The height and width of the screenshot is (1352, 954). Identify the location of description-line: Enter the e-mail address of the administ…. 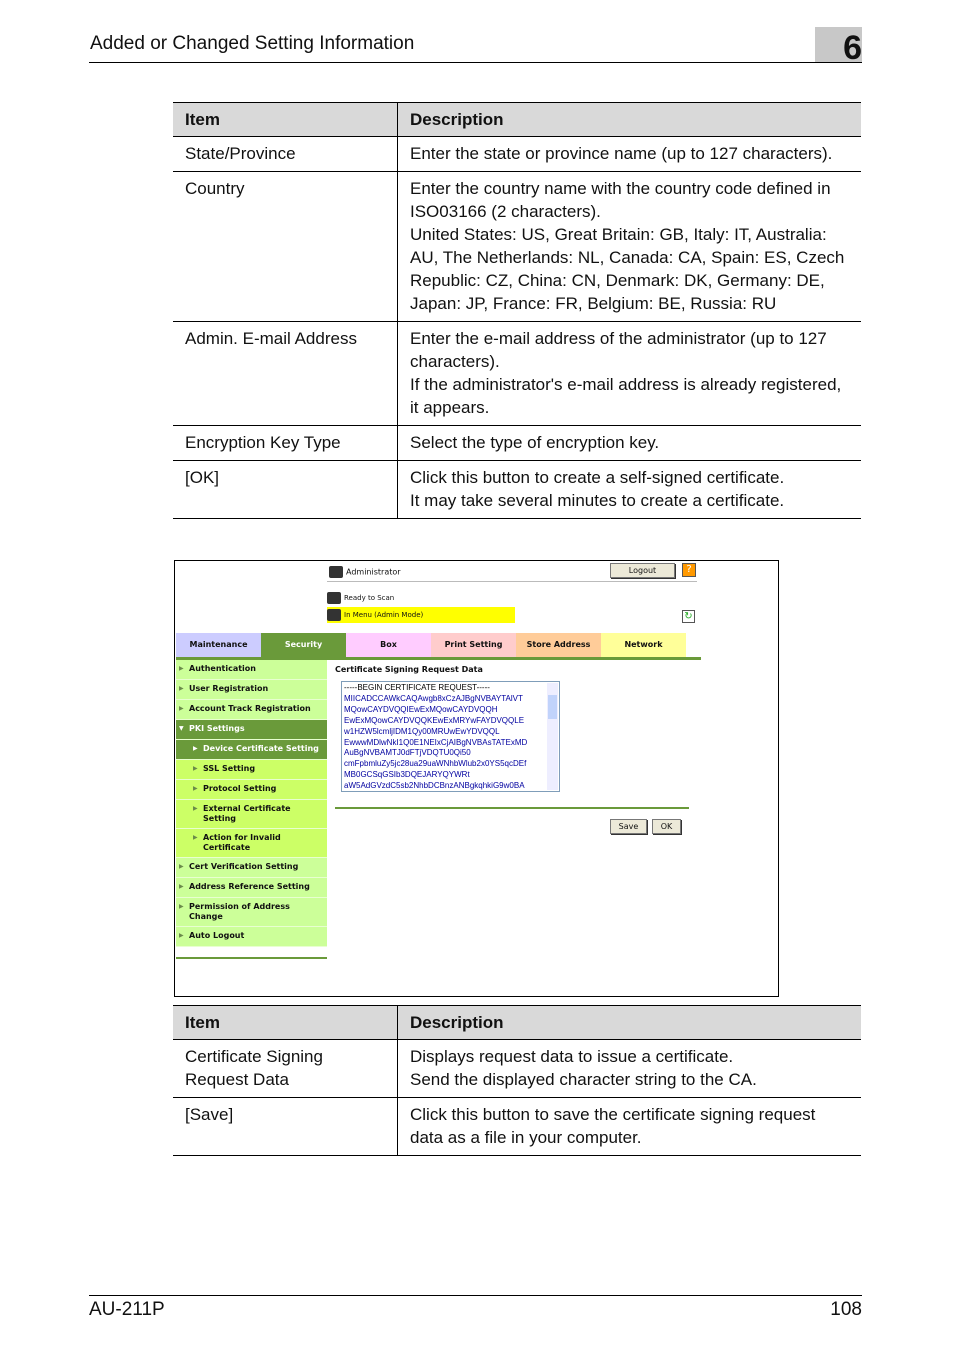
(618, 350).